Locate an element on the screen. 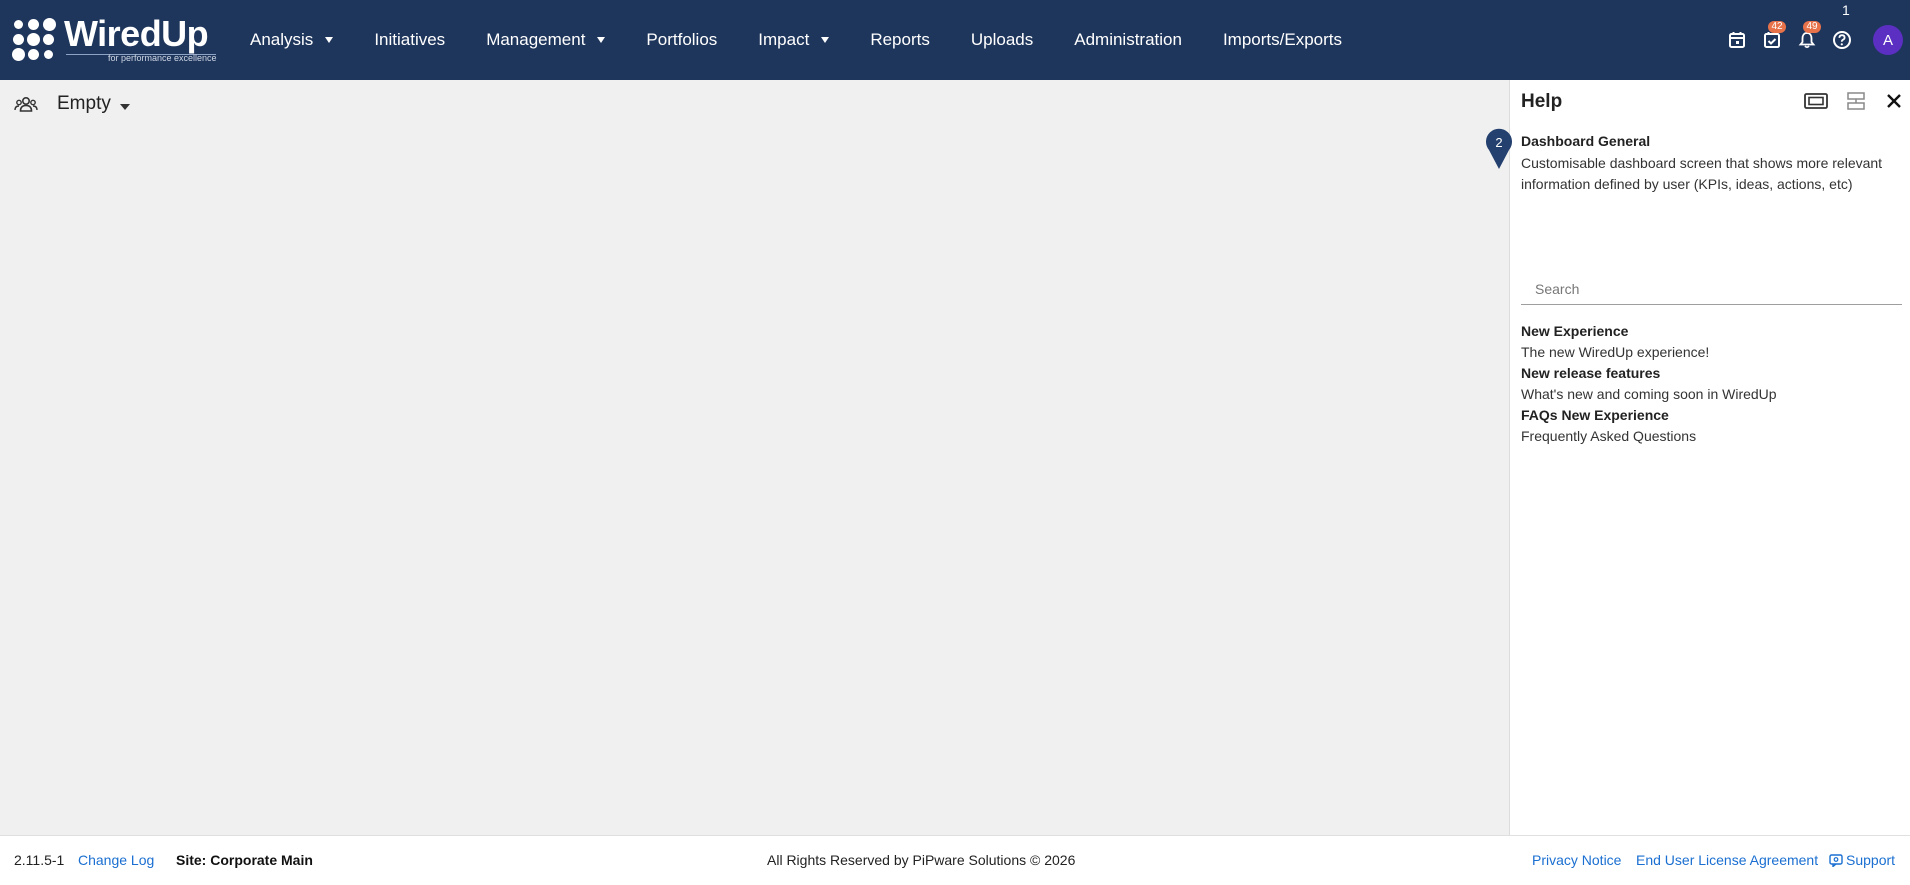 The height and width of the screenshot is (885, 1910). user-avatar: A is located at coordinates (1888, 40).